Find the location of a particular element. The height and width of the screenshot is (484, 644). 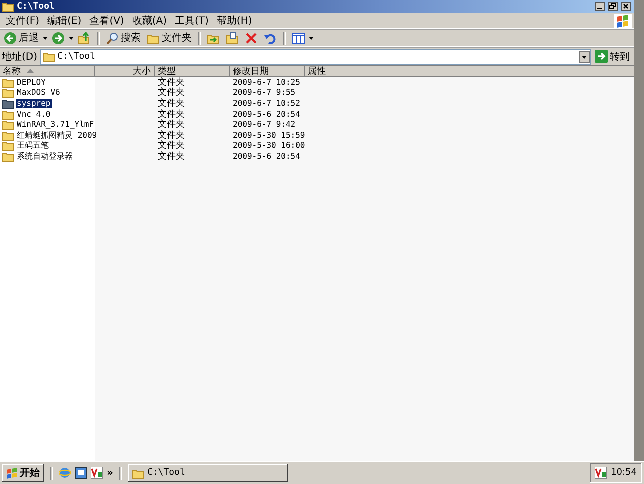

menu-item: 收藏(A) is located at coordinates (149, 21).